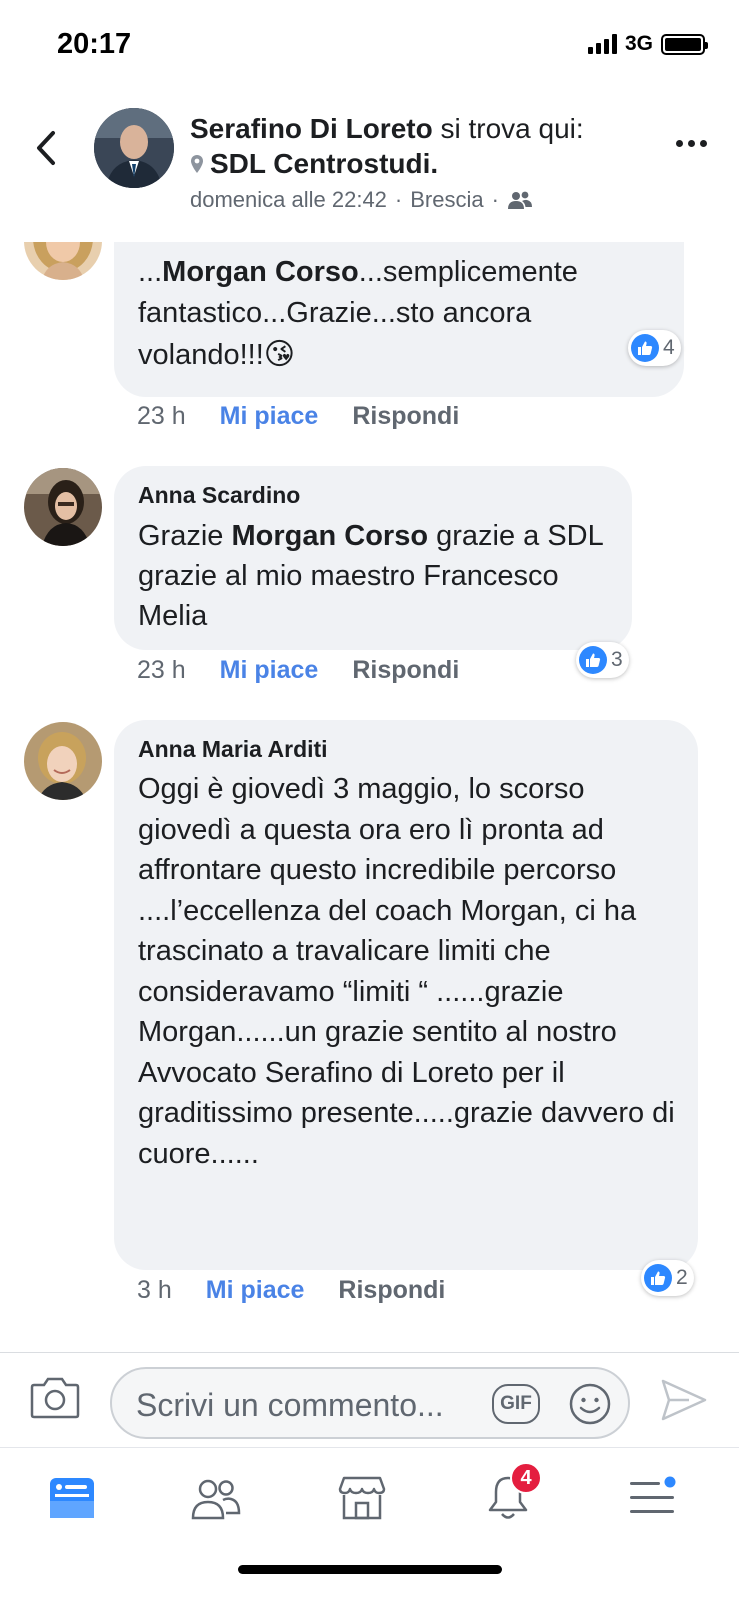 The width and height of the screenshot is (739, 1600). What do you see at coordinates (602, 44) in the screenshot?
I see `signal-icon` at bounding box center [602, 44].